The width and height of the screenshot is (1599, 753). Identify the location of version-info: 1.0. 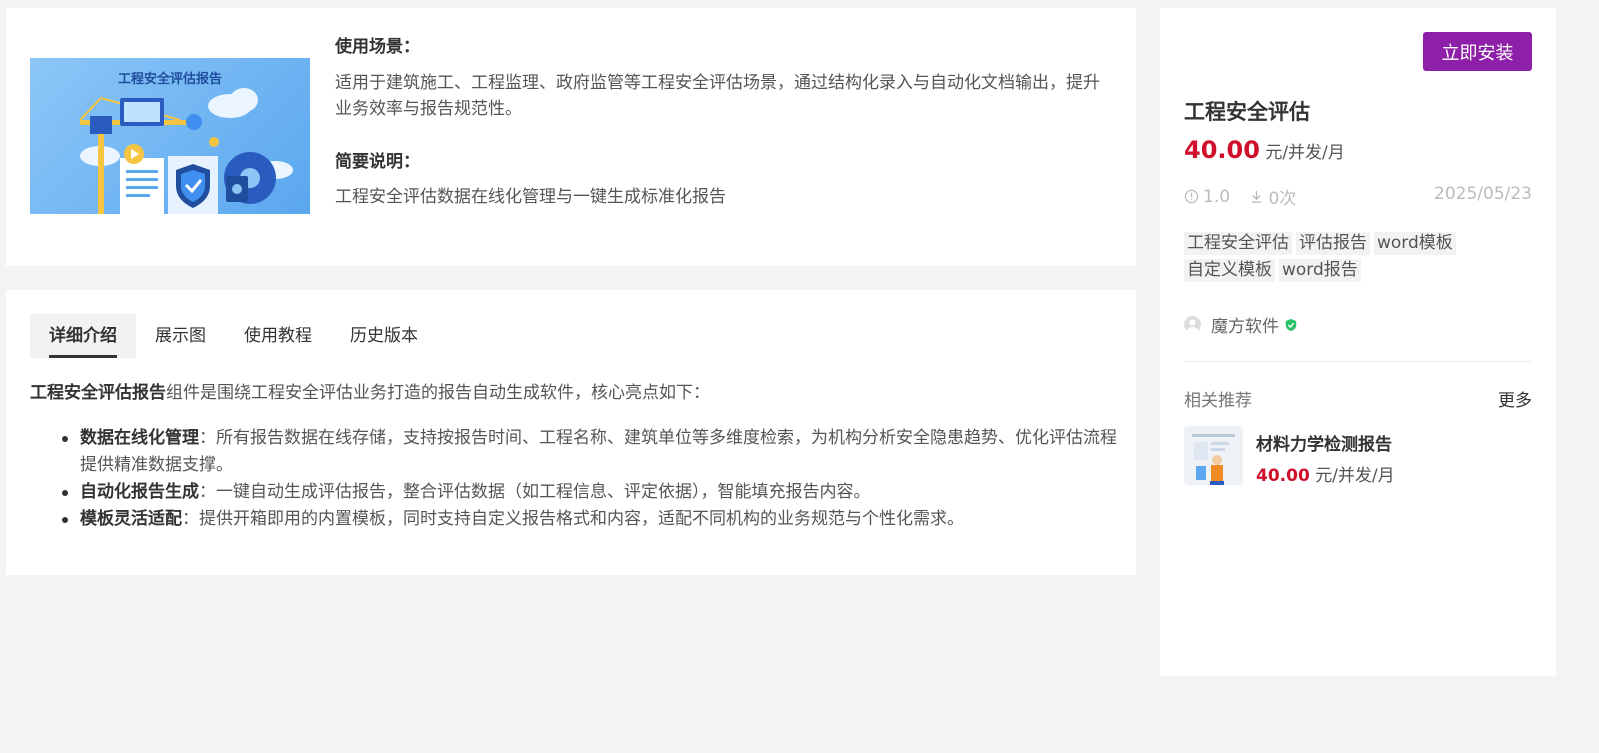
(1207, 197).